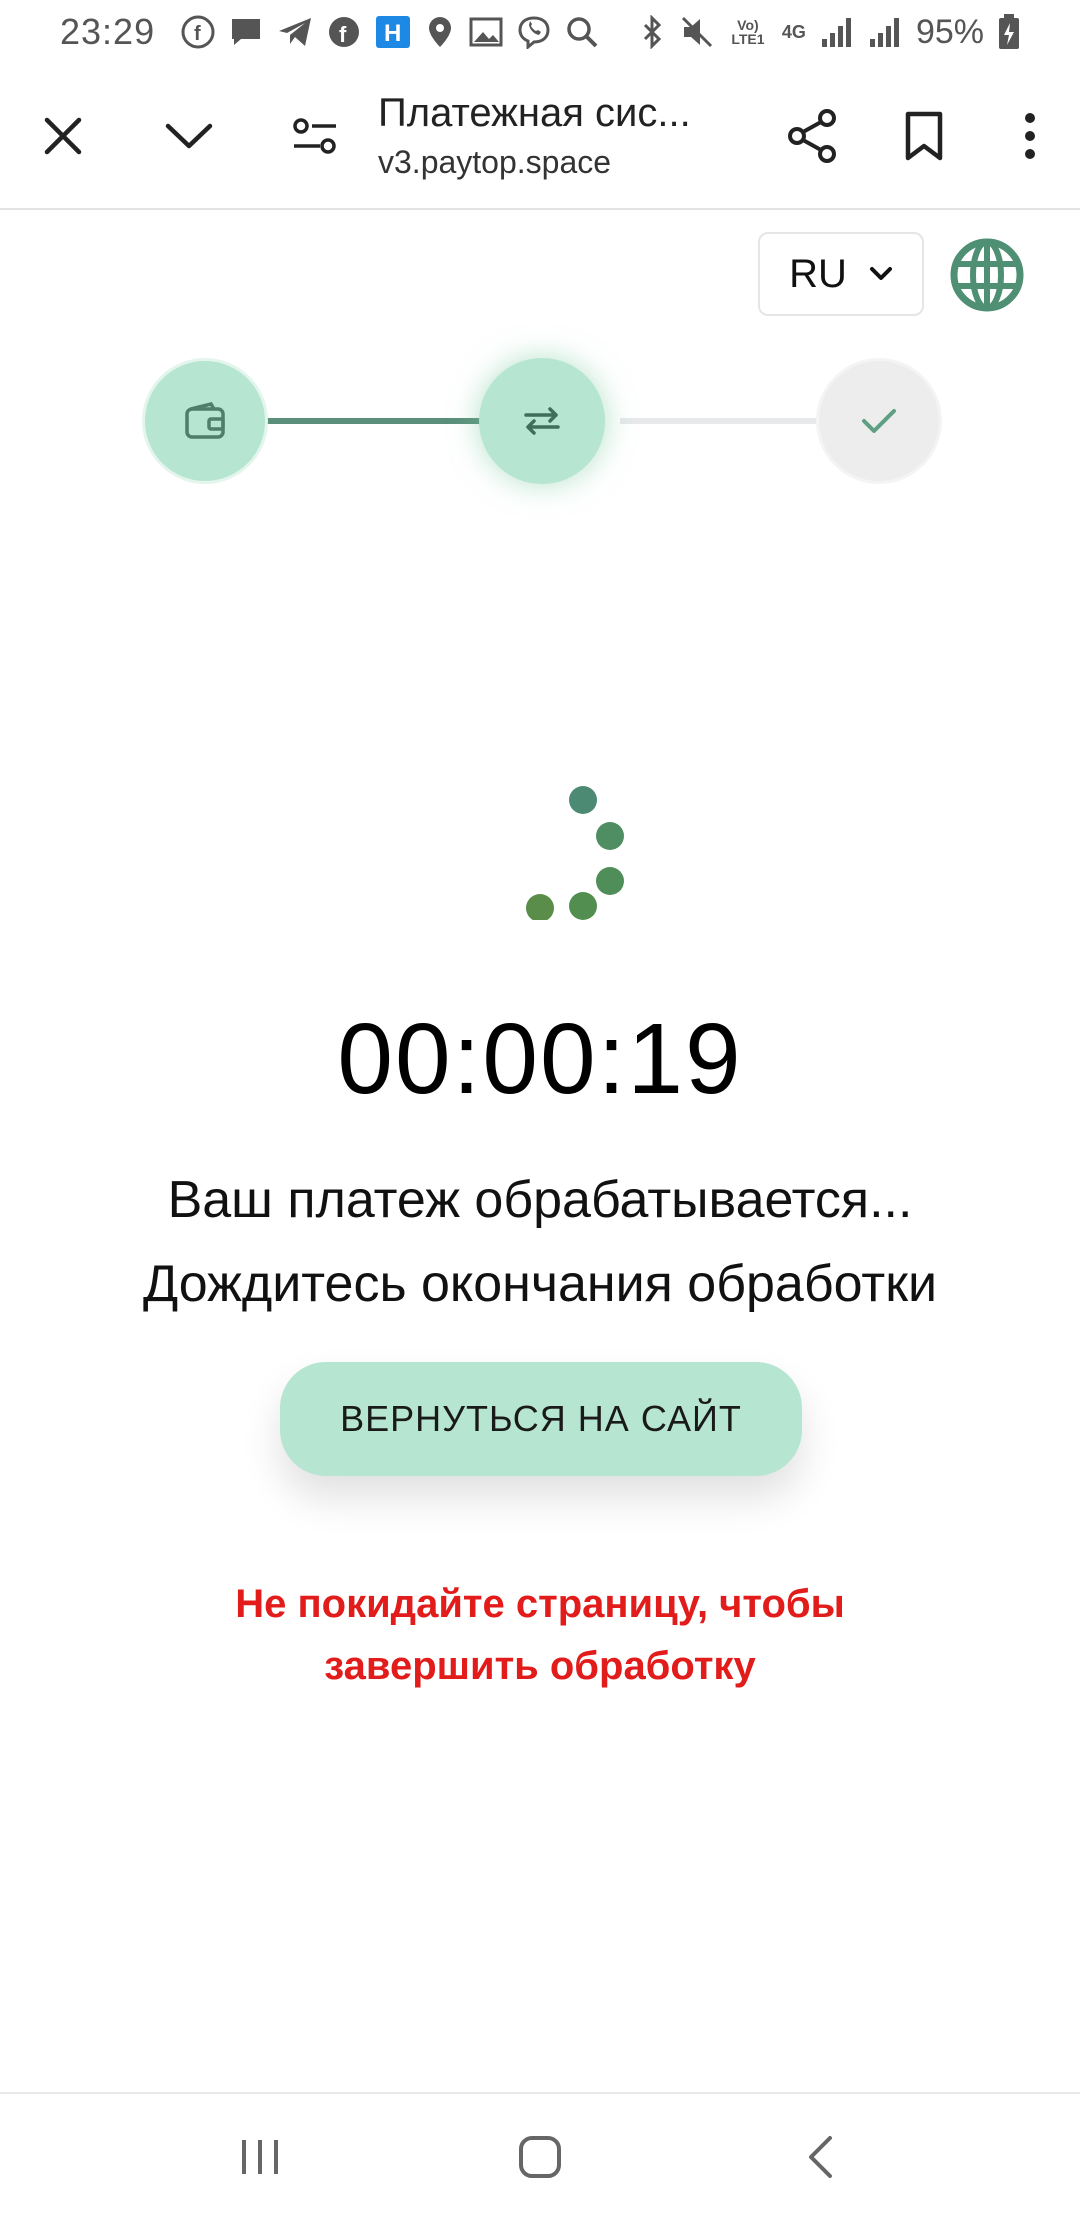 The height and width of the screenshot is (2220, 1080). I want to click on close-icon, so click(63, 136).